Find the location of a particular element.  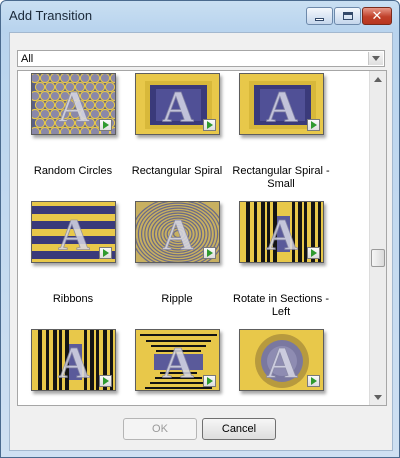

chevron-down-icon is located at coordinates (376, 58).